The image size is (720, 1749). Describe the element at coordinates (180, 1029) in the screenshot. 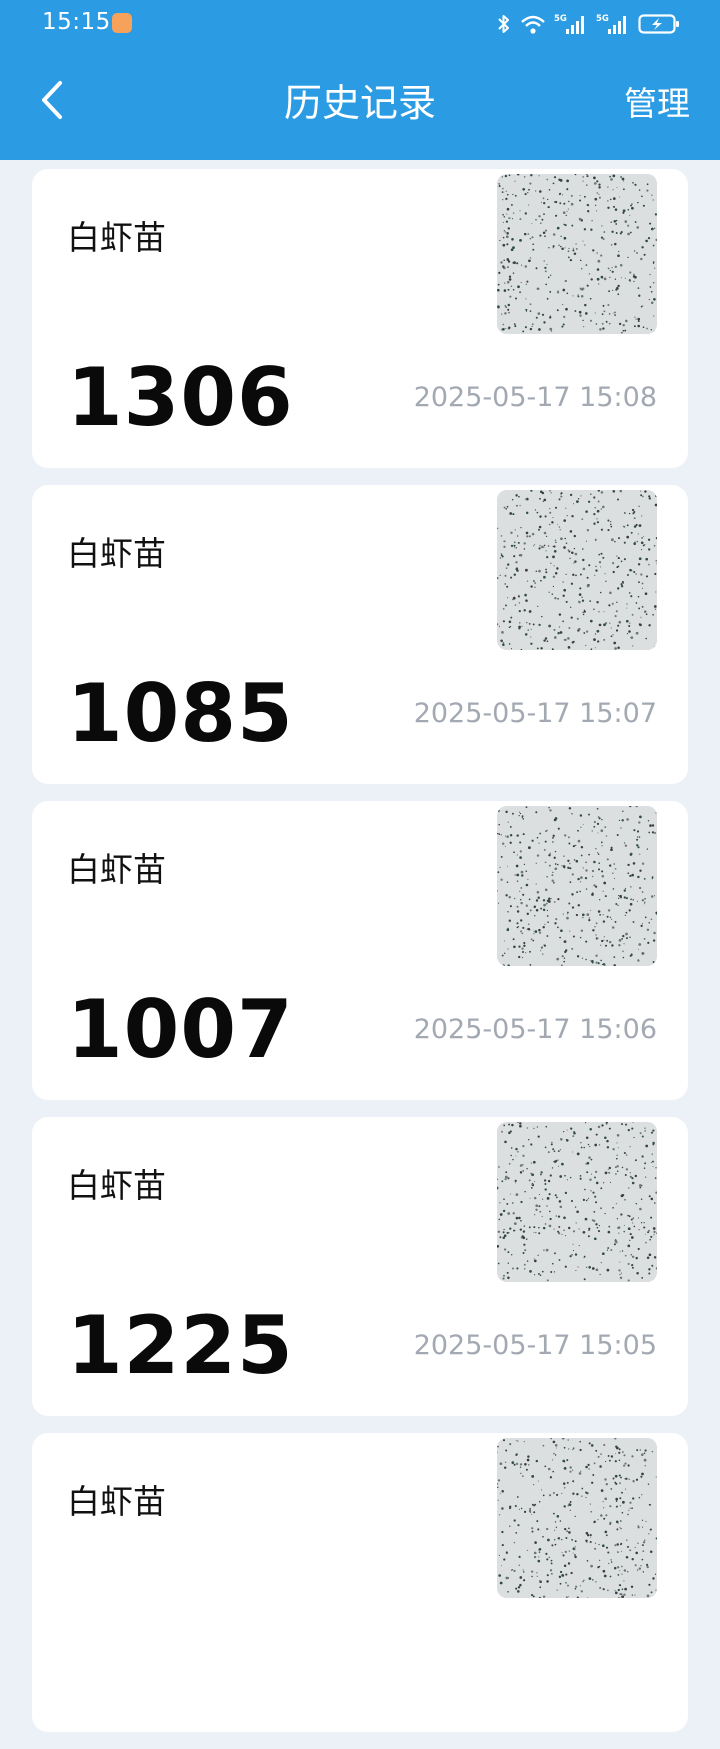

I see `record-count: 1007` at that location.